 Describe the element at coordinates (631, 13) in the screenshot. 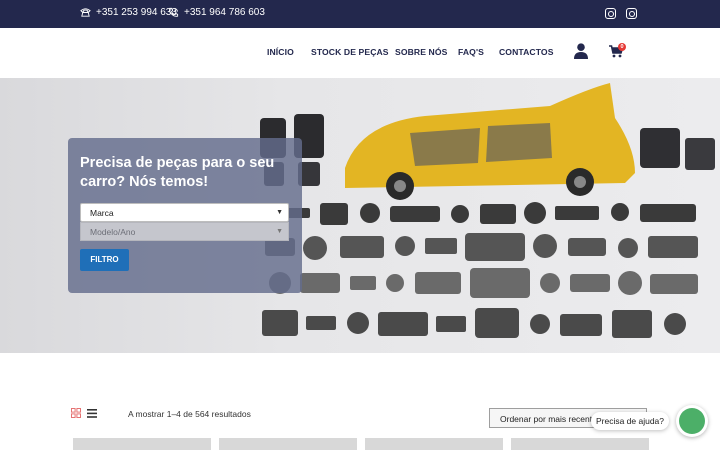

I see `instagram-icon` at that location.